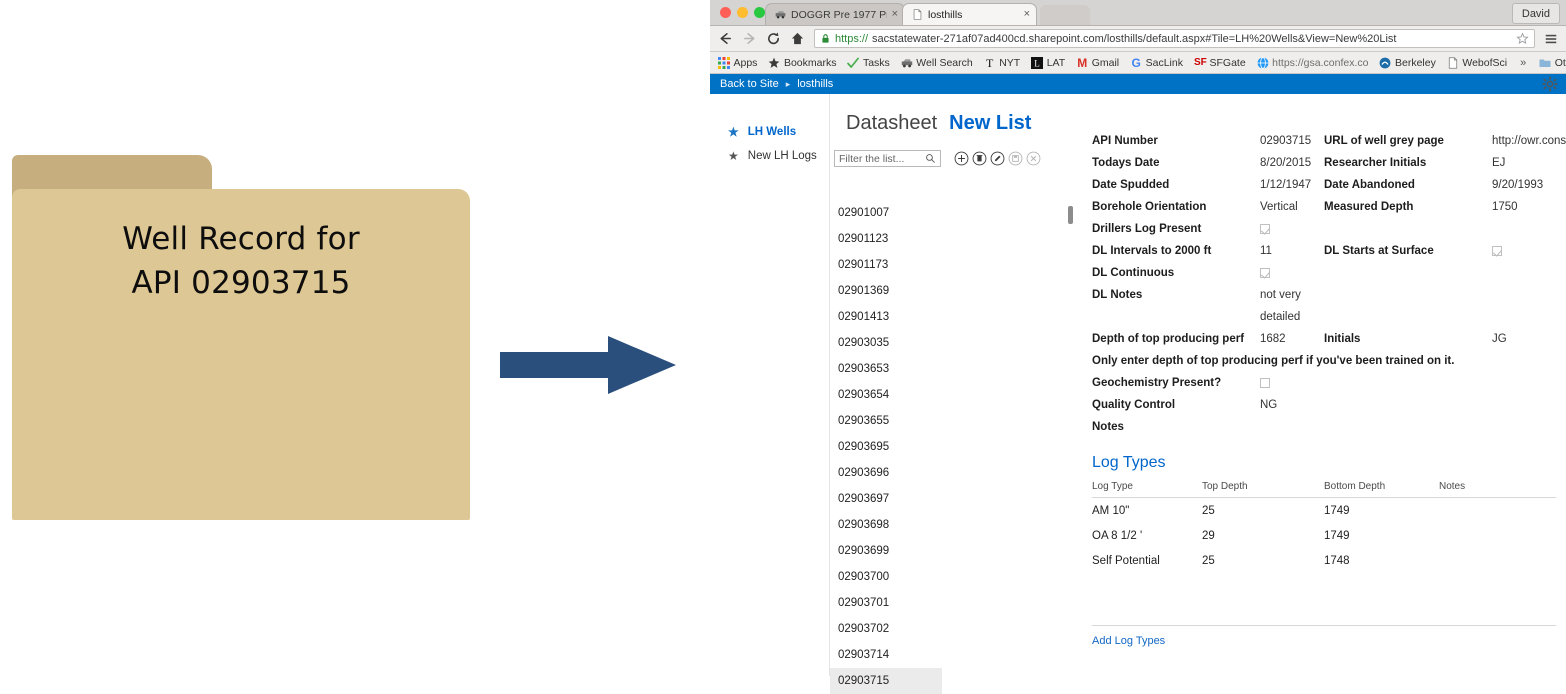 The width and height of the screenshot is (1566, 694). Describe the element at coordinates (1440, 251) in the screenshot. I see `field-dl-starts-at-surface: DL Starts at Surface` at that location.